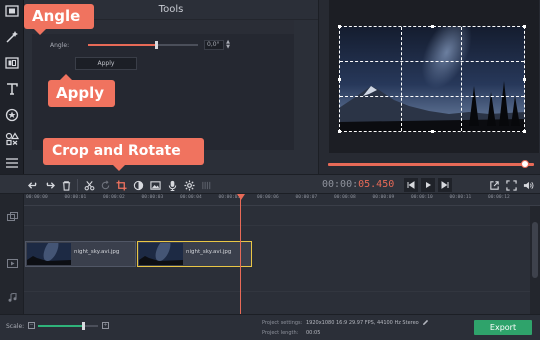 The width and height of the screenshot is (540, 340). Describe the element at coordinates (138, 185) in the screenshot. I see `color-adjust-icon` at that location.